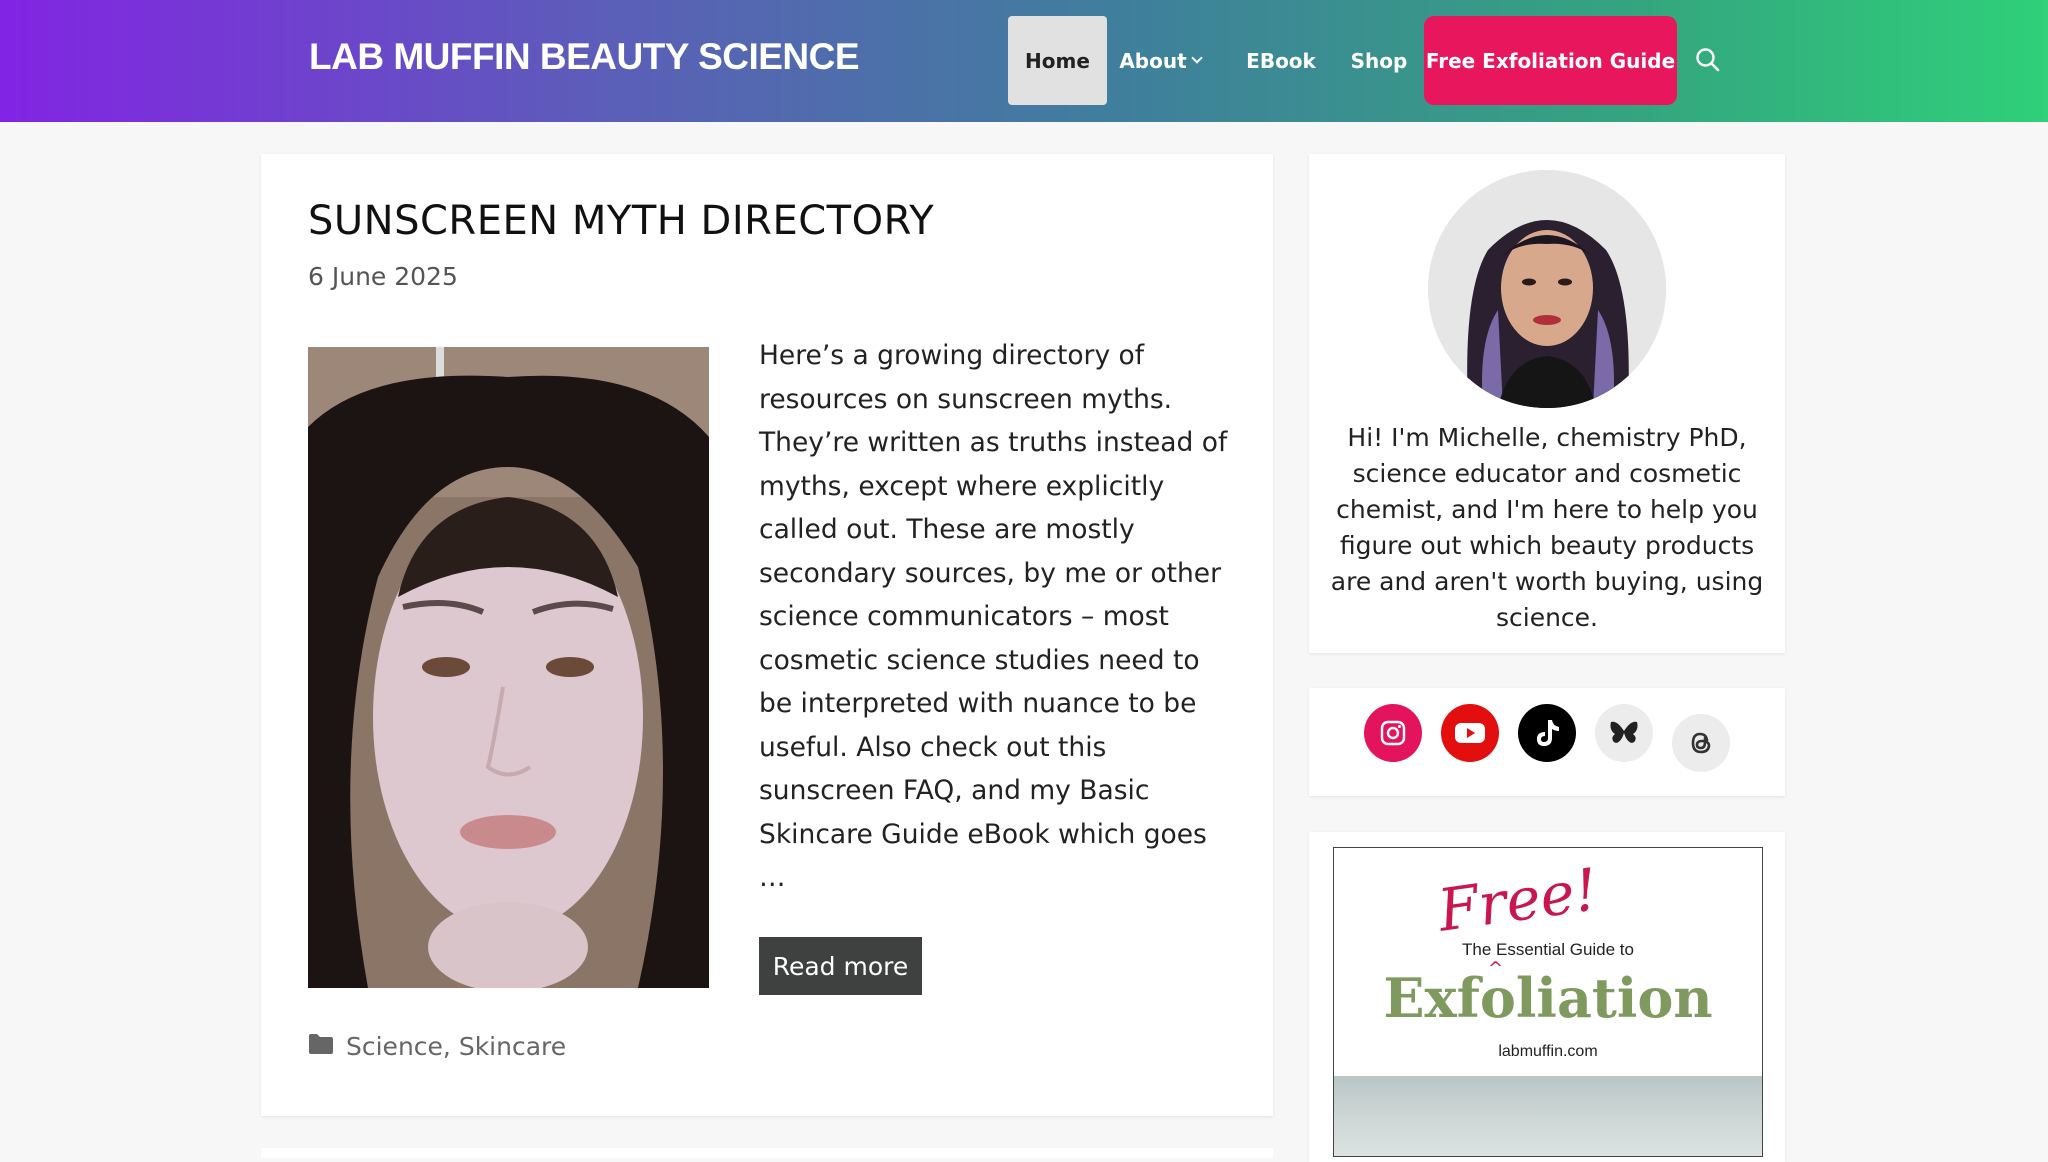 Image resolution: width=2048 pixels, height=1162 pixels. What do you see at coordinates (1518, 900) in the screenshot?
I see `promo-free: Free!` at bounding box center [1518, 900].